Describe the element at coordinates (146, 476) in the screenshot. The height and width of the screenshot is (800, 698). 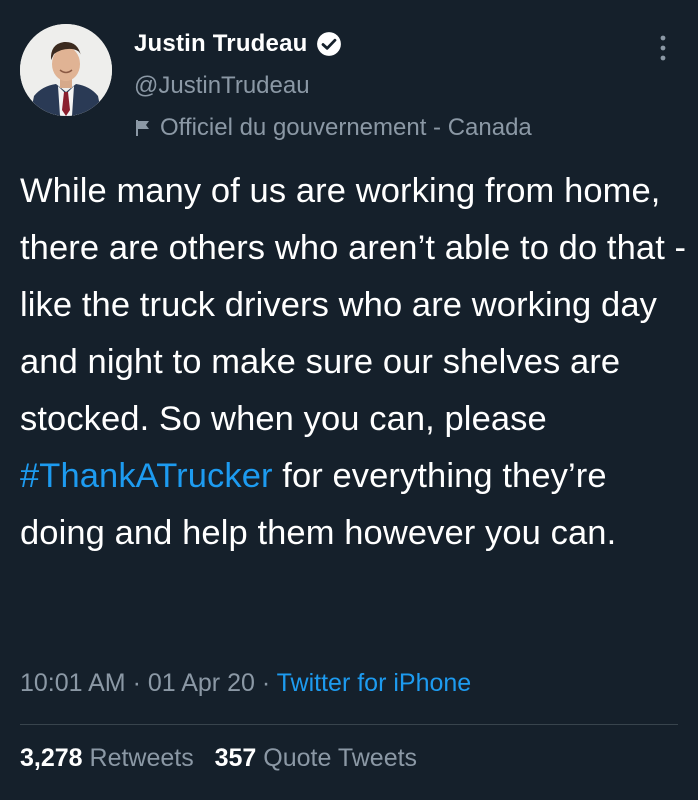
I see `hashtag-link: #ThankATrucker` at that location.